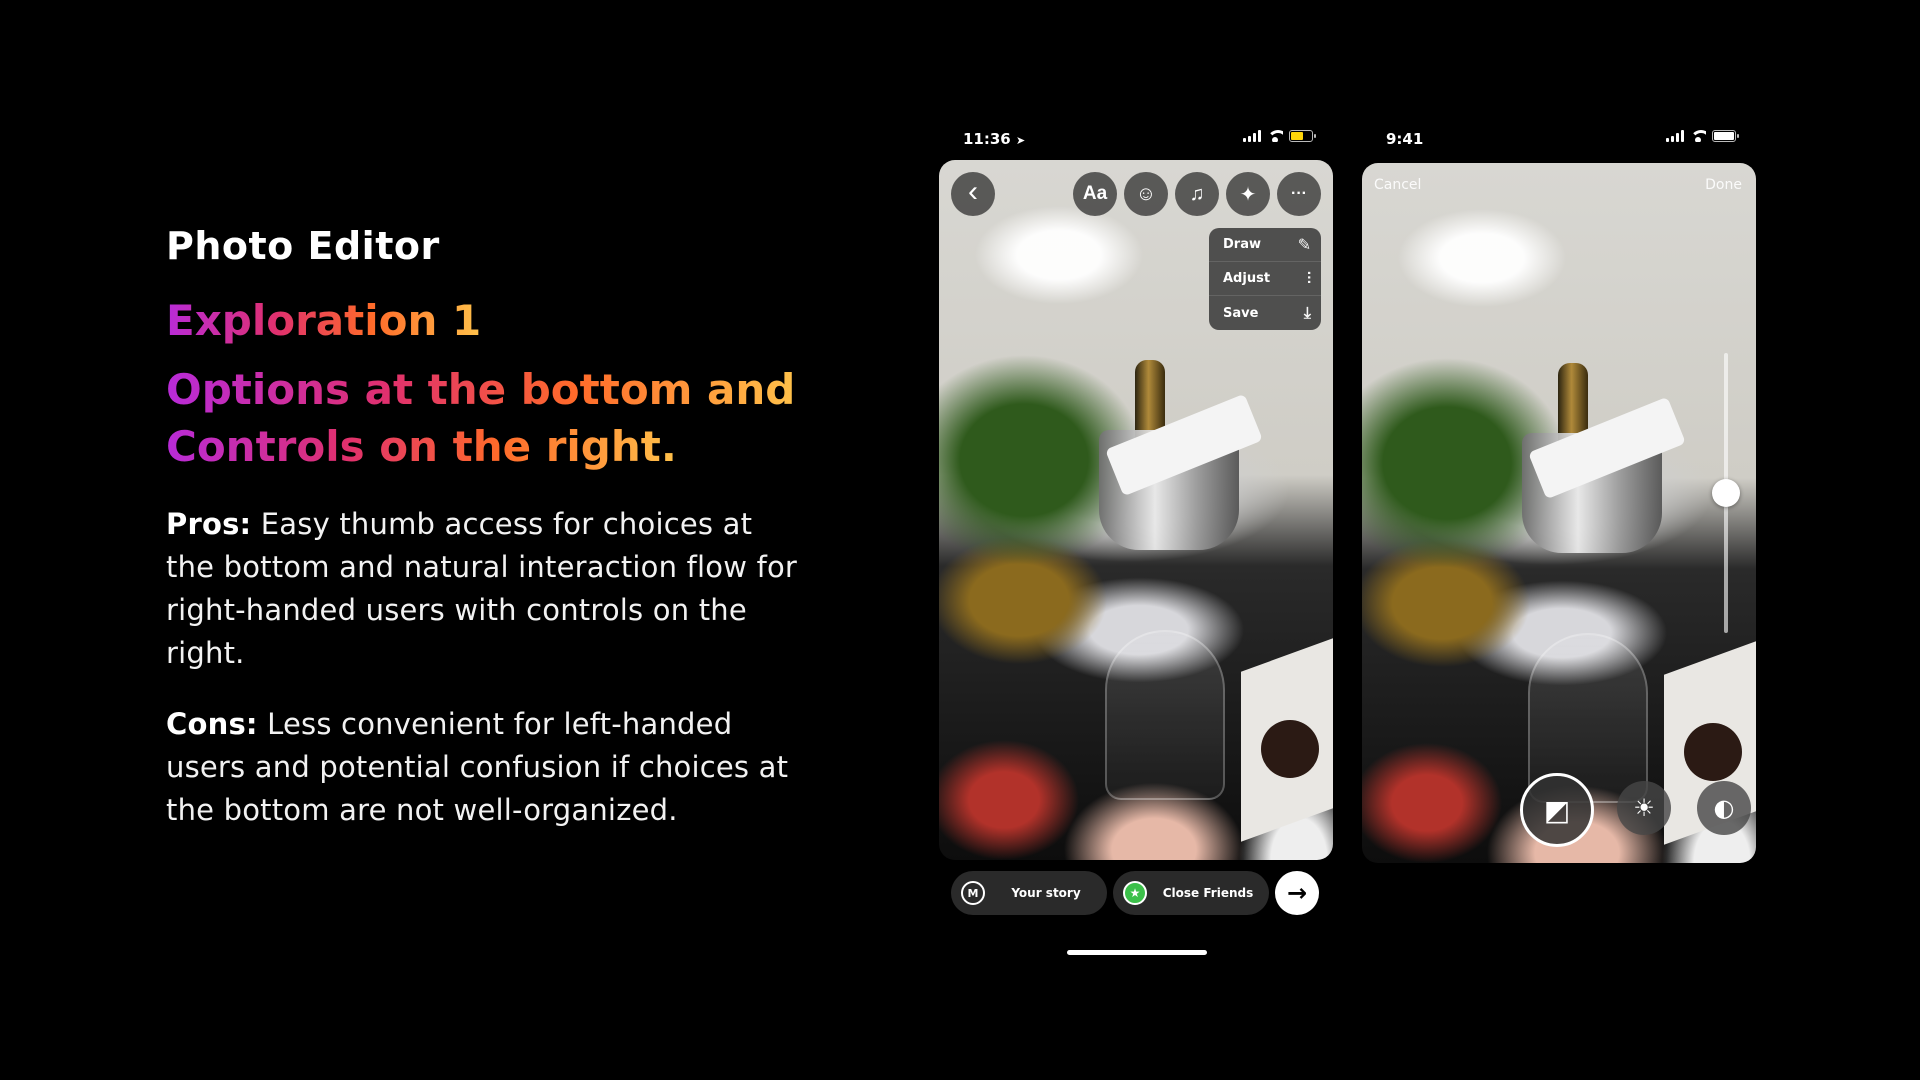 The width and height of the screenshot is (1920, 1080). Describe the element at coordinates (1095, 194) in the screenshot. I see `text-tool-button: Aa` at that location.